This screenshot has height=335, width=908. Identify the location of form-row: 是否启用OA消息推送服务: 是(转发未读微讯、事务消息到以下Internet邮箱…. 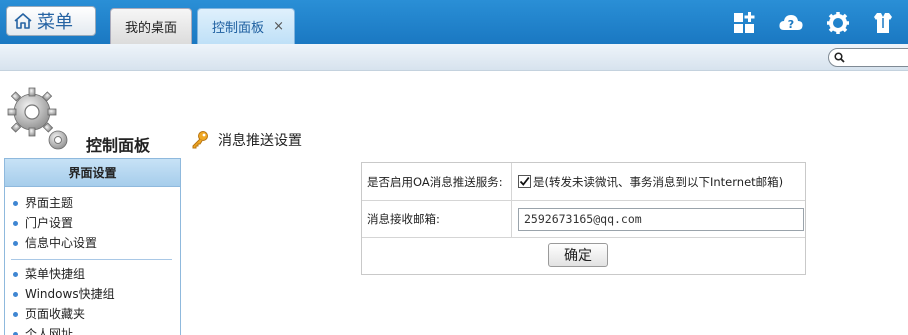
(583, 182).